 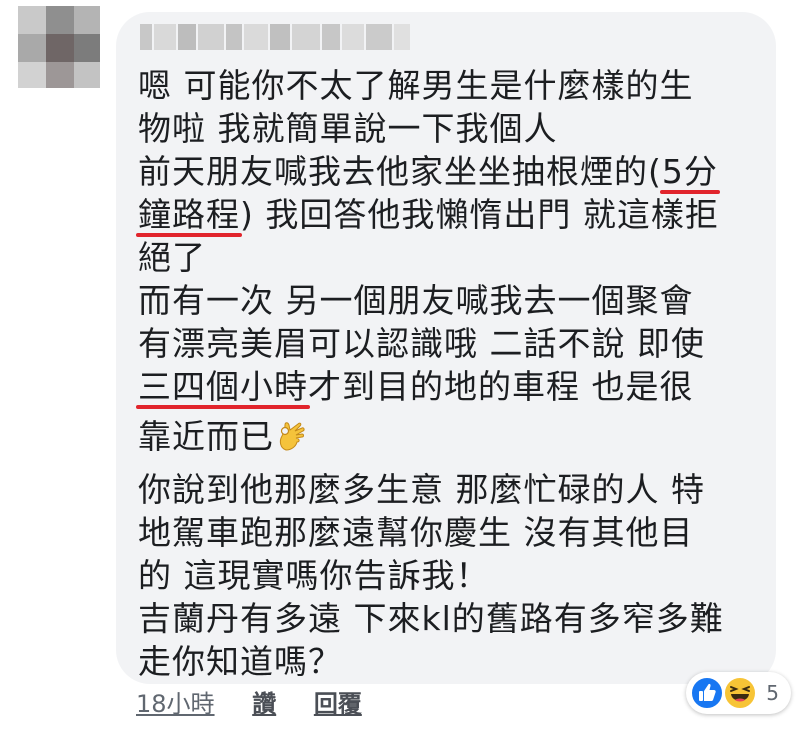 What do you see at coordinates (707, 693) in the screenshot?
I see `like-reaction-icon` at bounding box center [707, 693].